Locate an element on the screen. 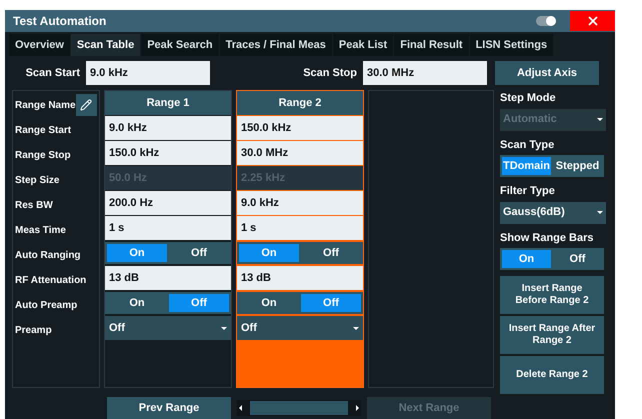 This screenshot has width=642, height=419. close-icon is located at coordinates (593, 21).